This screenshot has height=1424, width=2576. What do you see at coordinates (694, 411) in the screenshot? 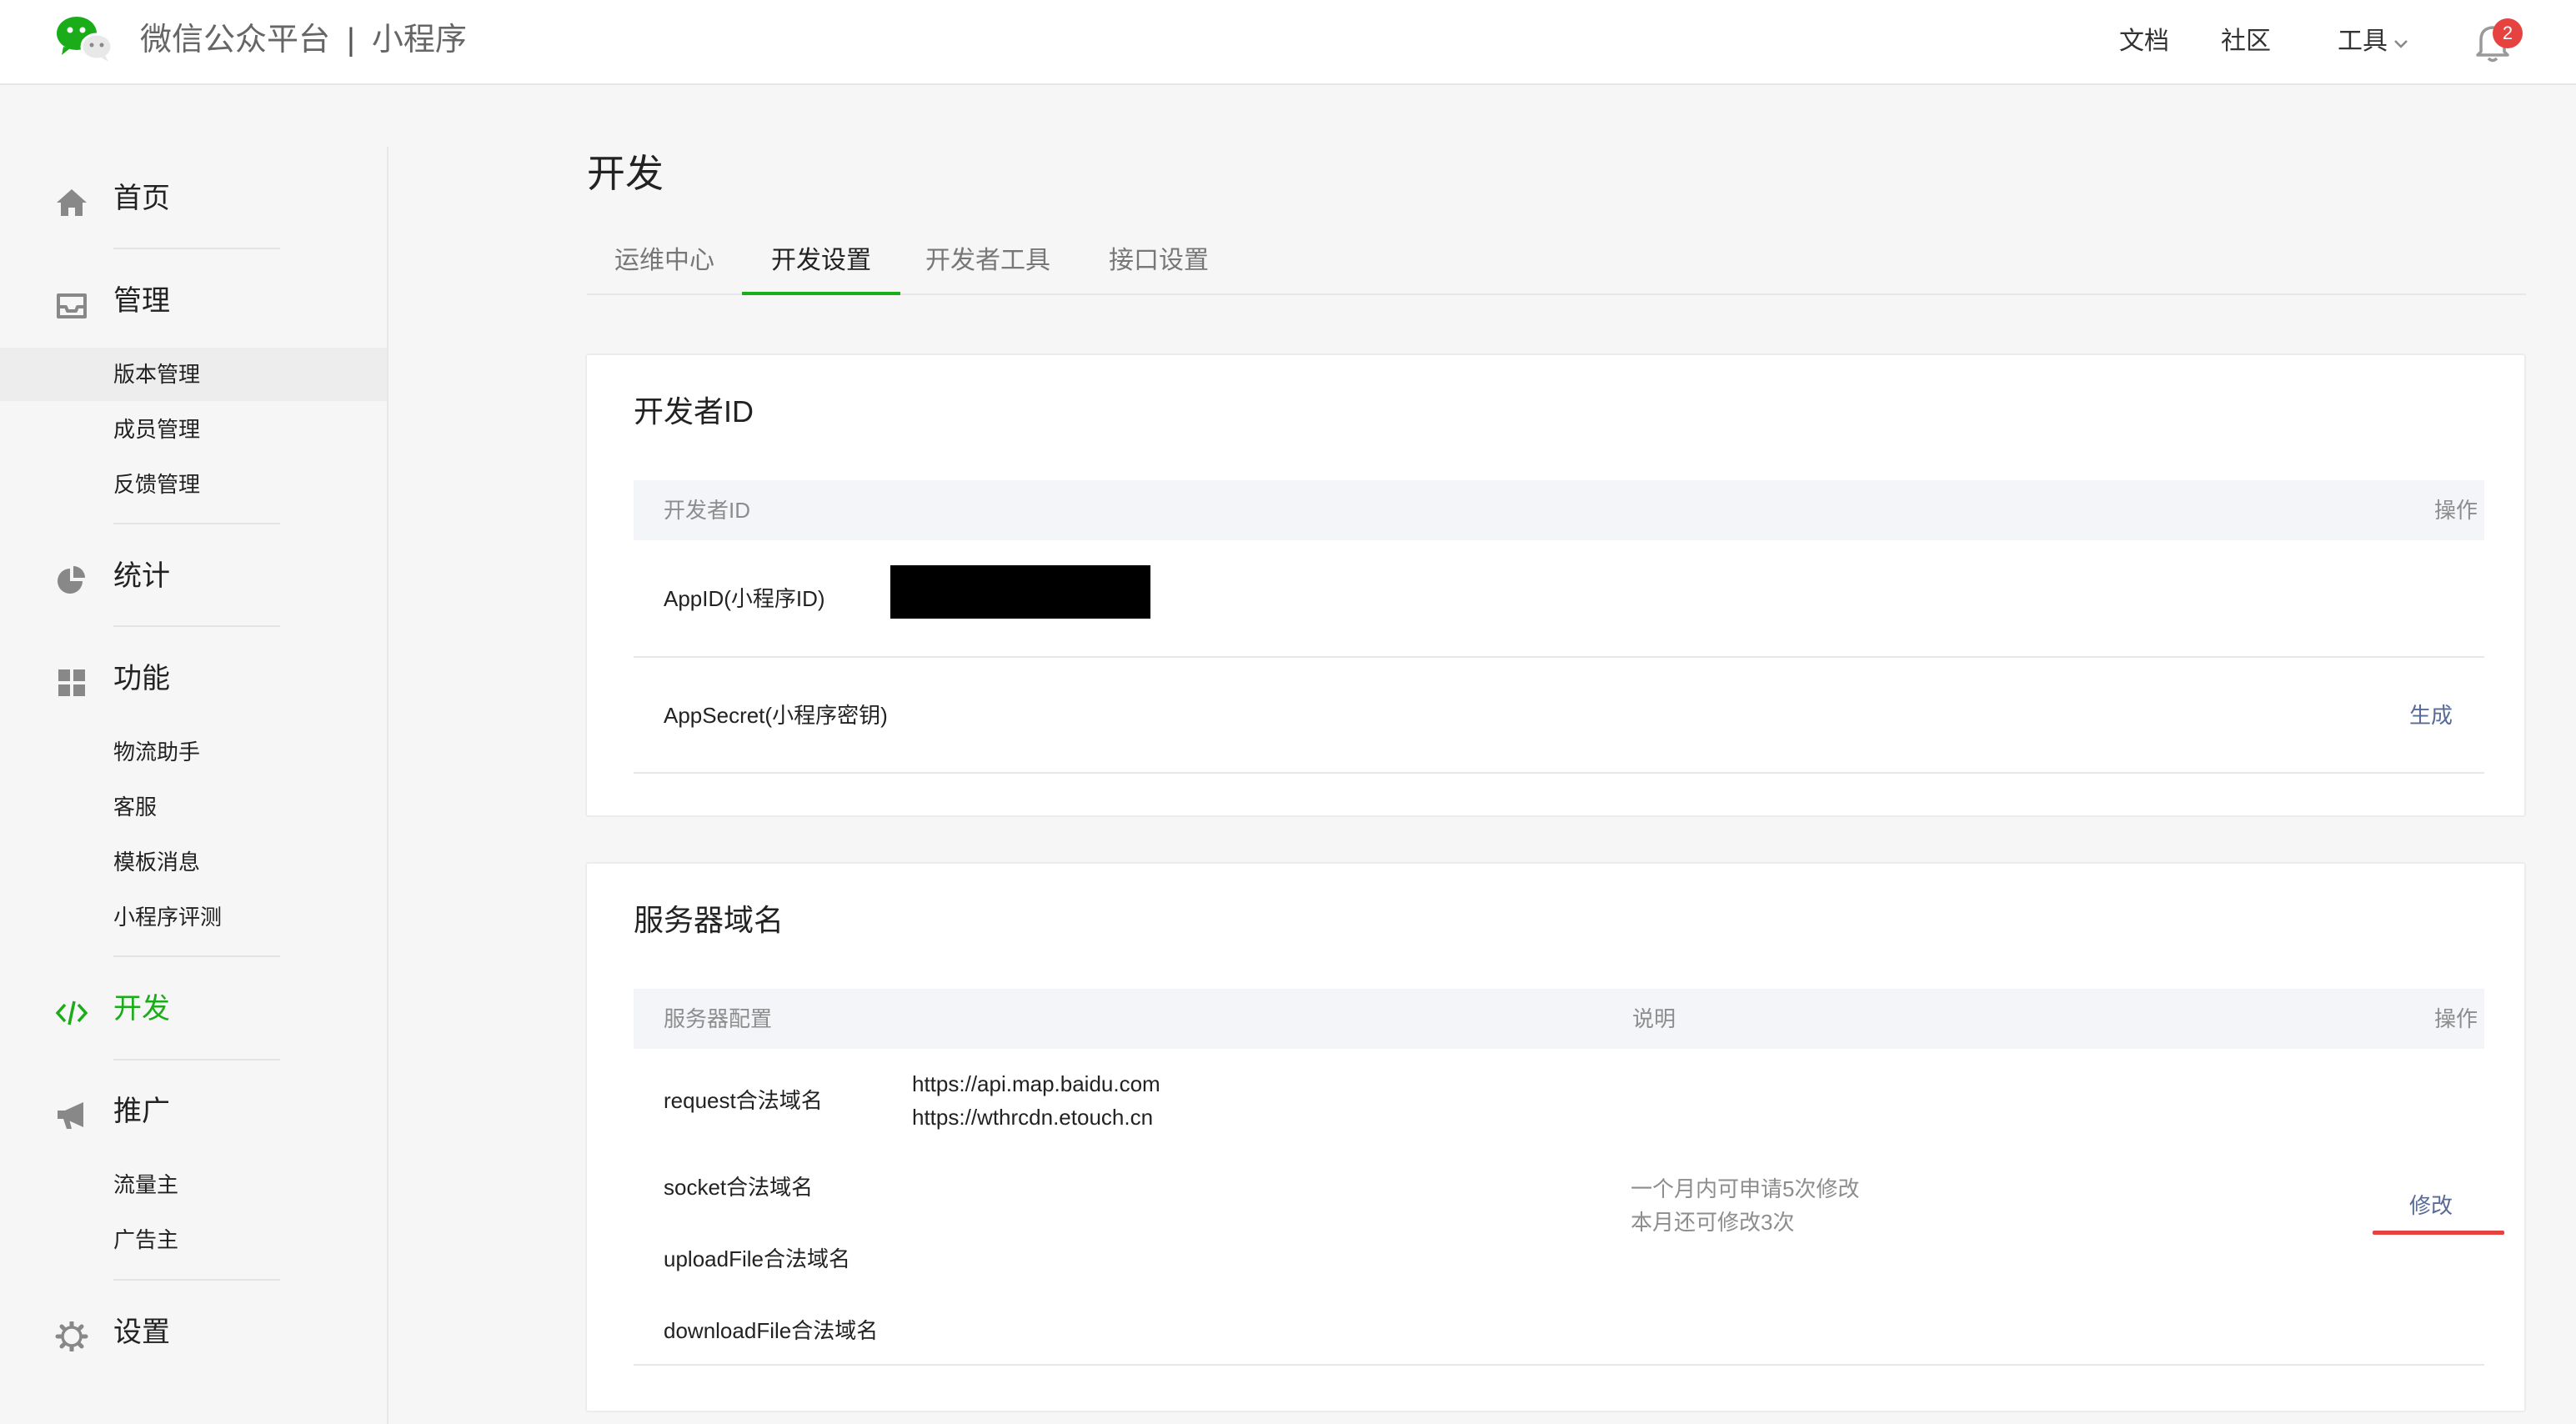
I see `developer-id-title: 开发者ID` at bounding box center [694, 411].